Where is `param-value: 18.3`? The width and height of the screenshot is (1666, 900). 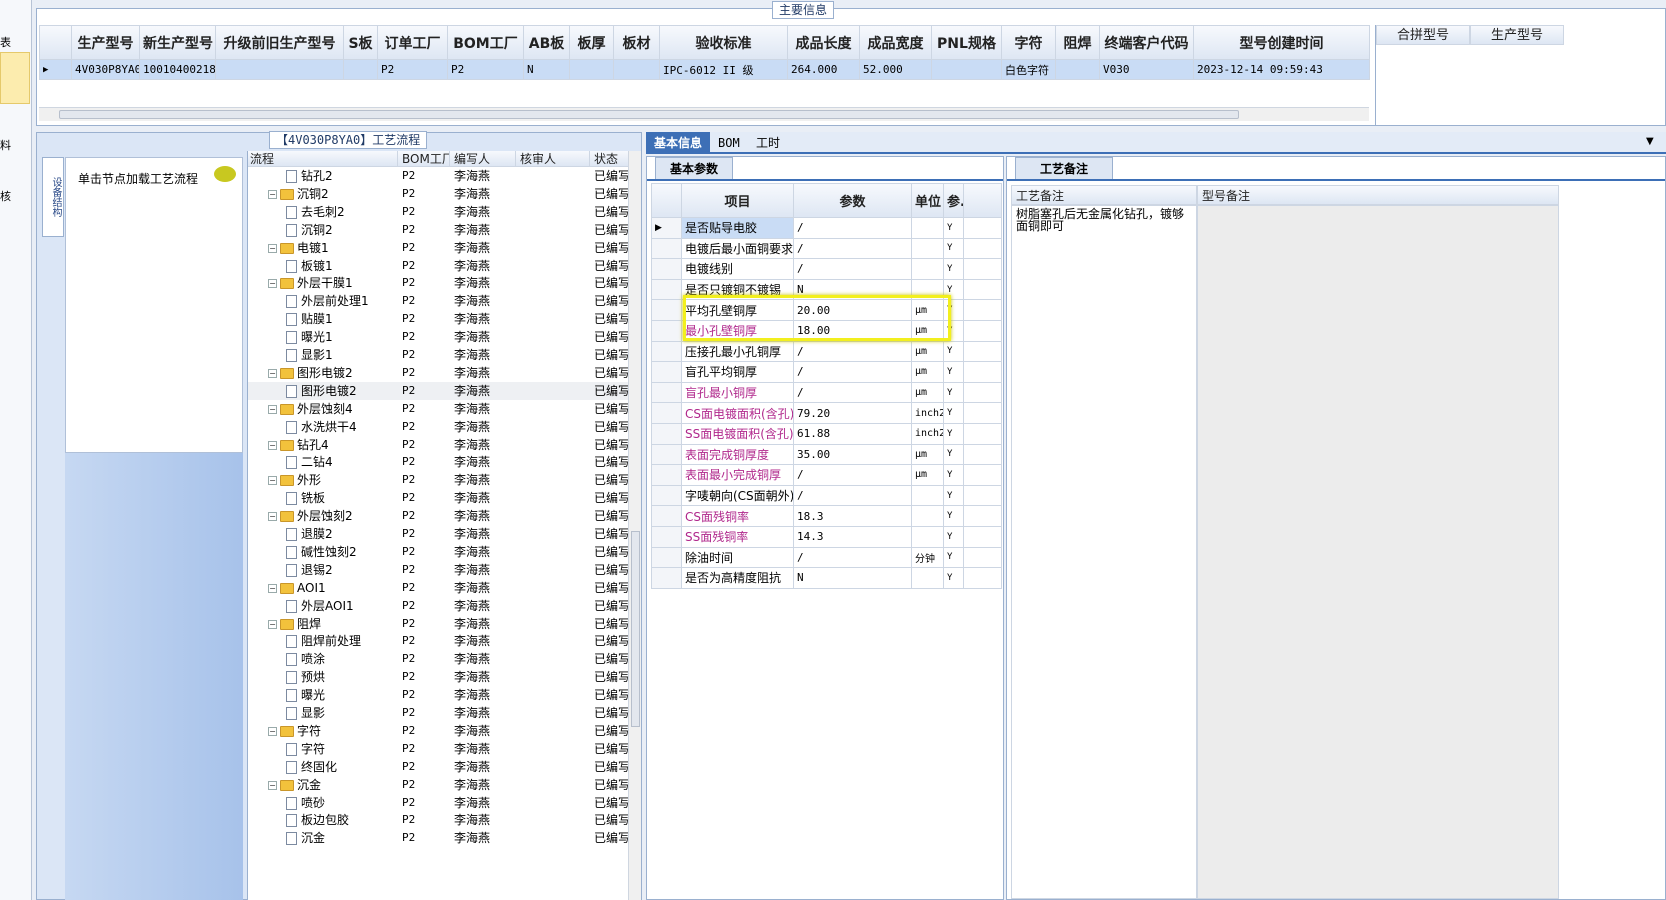
param-value: 18.3 is located at coordinates (852, 516).